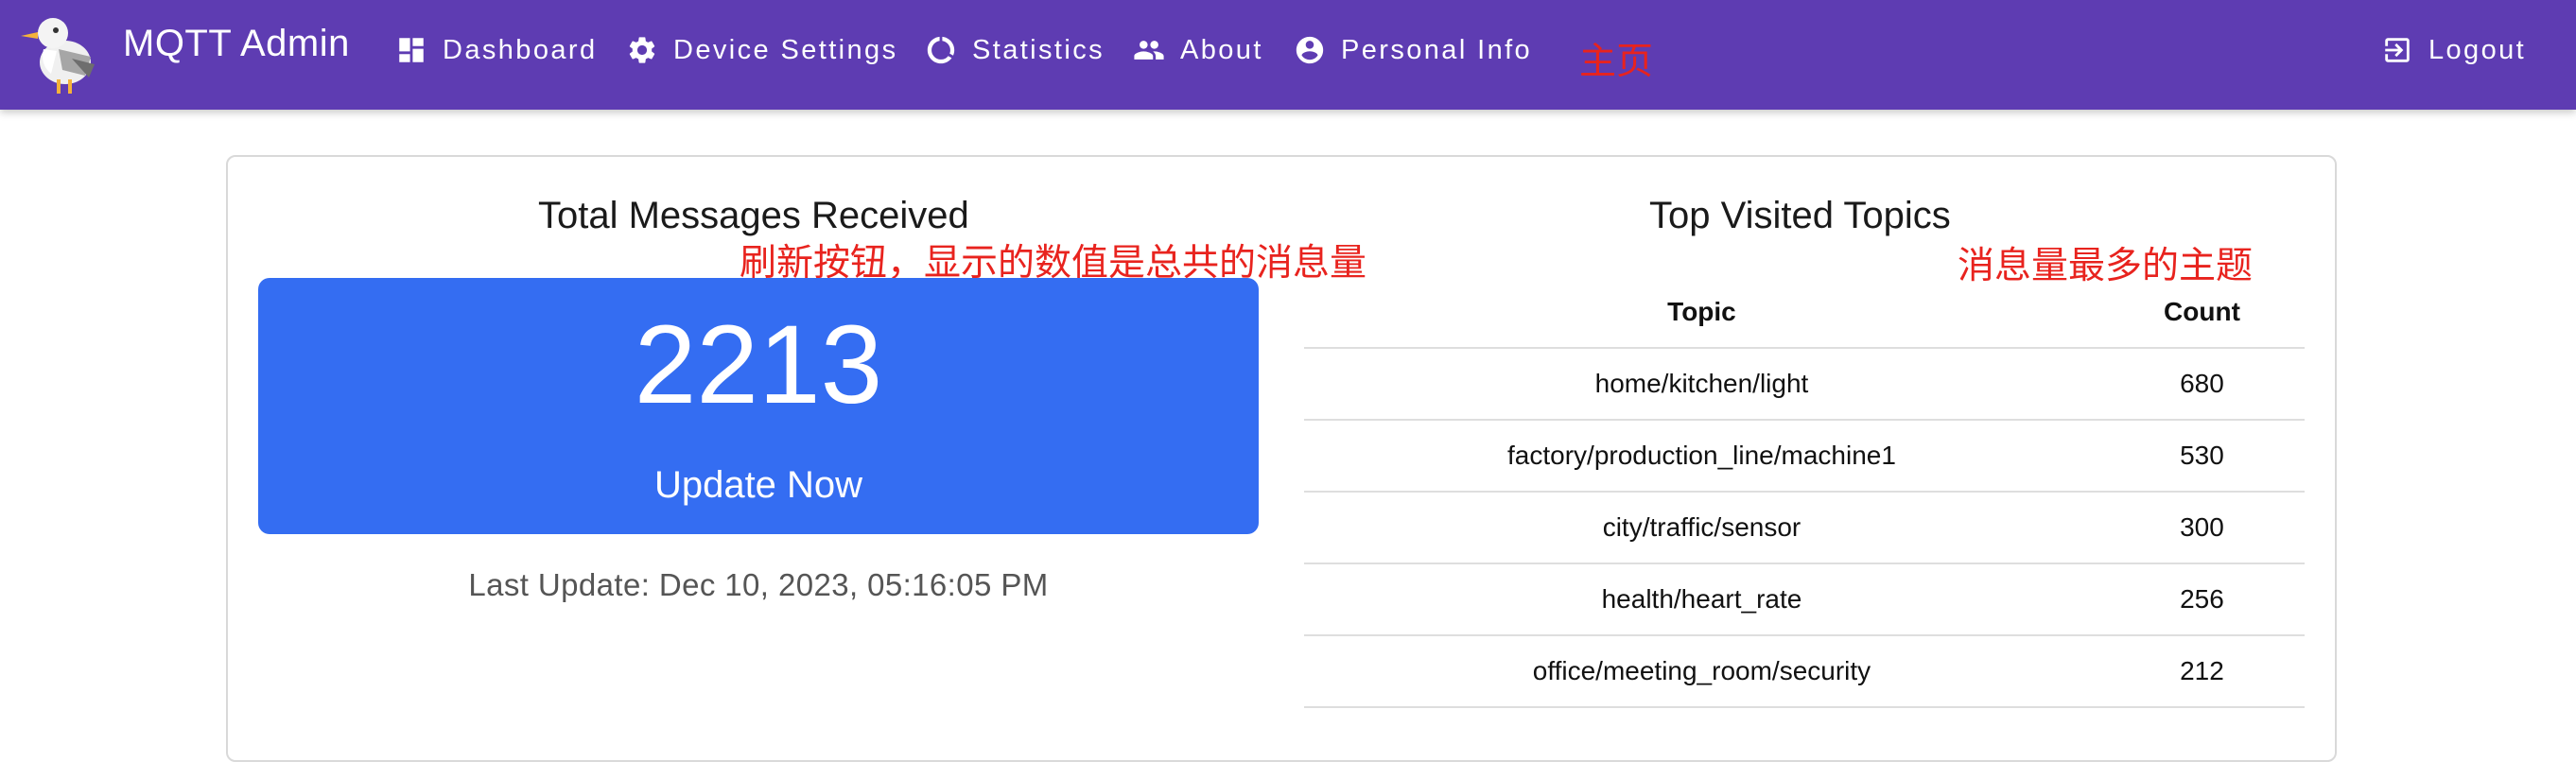  What do you see at coordinates (1701, 313) in the screenshot?
I see `column-header-topic: Topic` at bounding box center [1701, 313].